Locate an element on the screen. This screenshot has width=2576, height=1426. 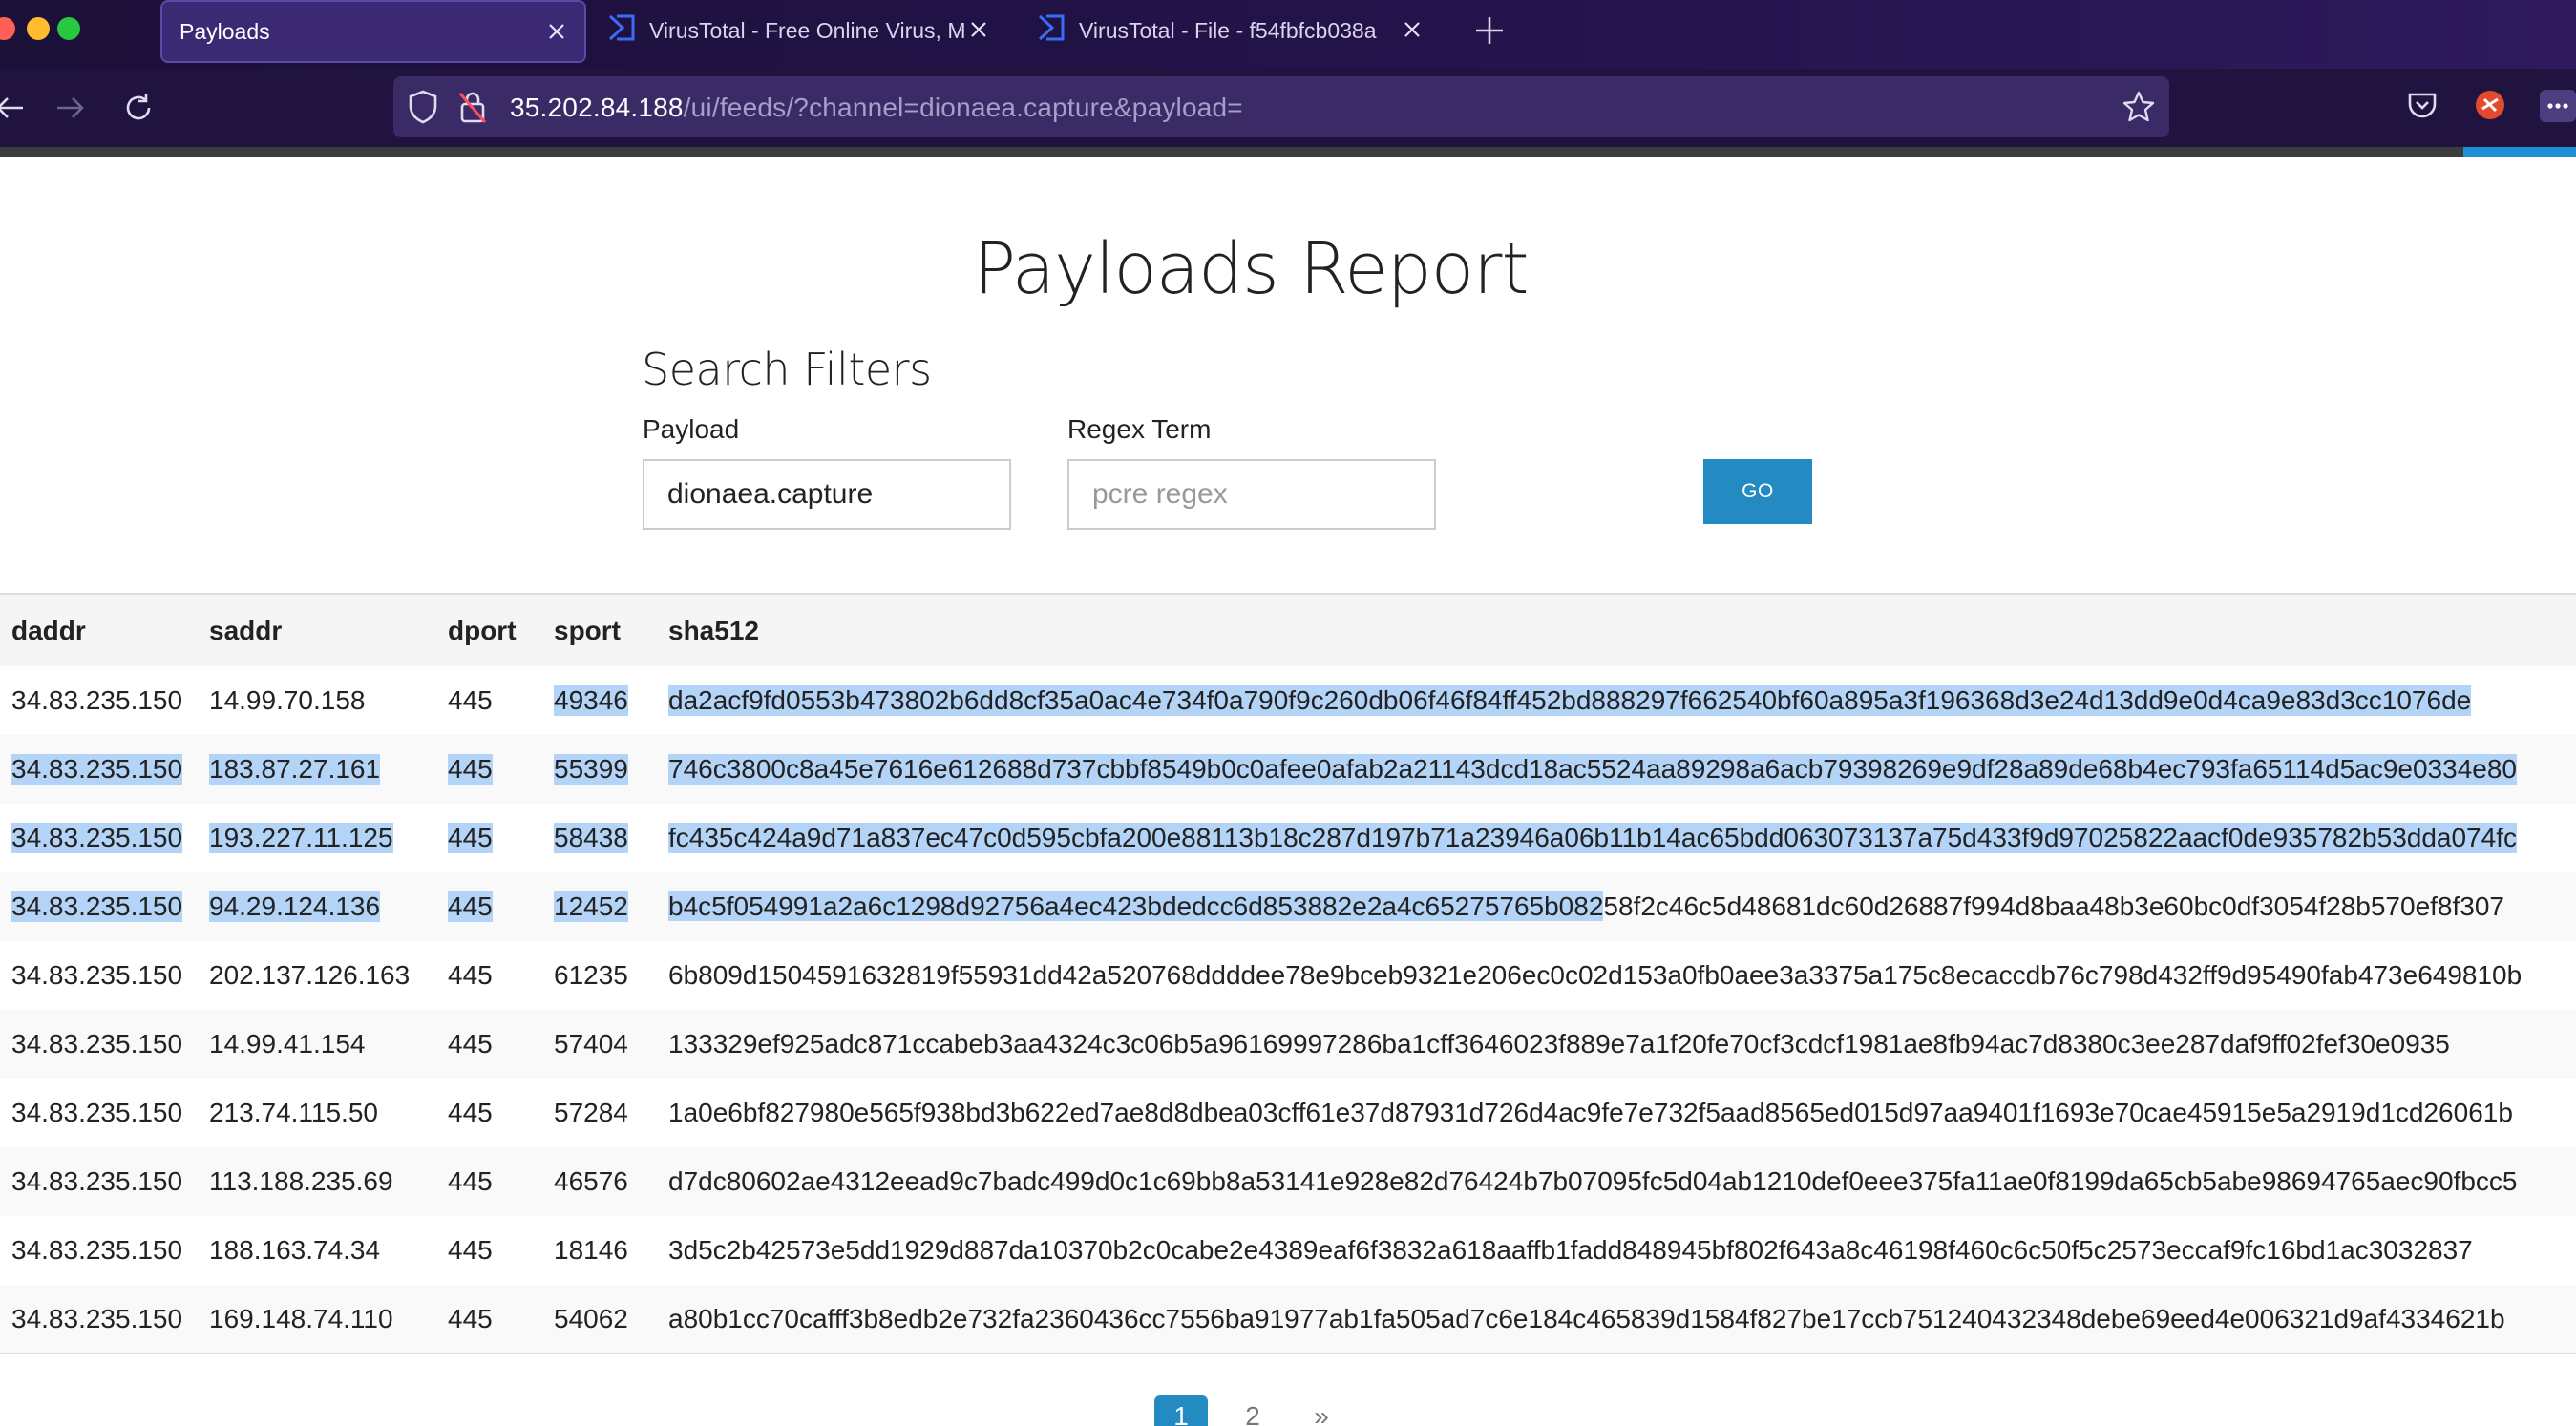
cell-saddr: 188.163.74.34 is located at coordinates (328, 1250).